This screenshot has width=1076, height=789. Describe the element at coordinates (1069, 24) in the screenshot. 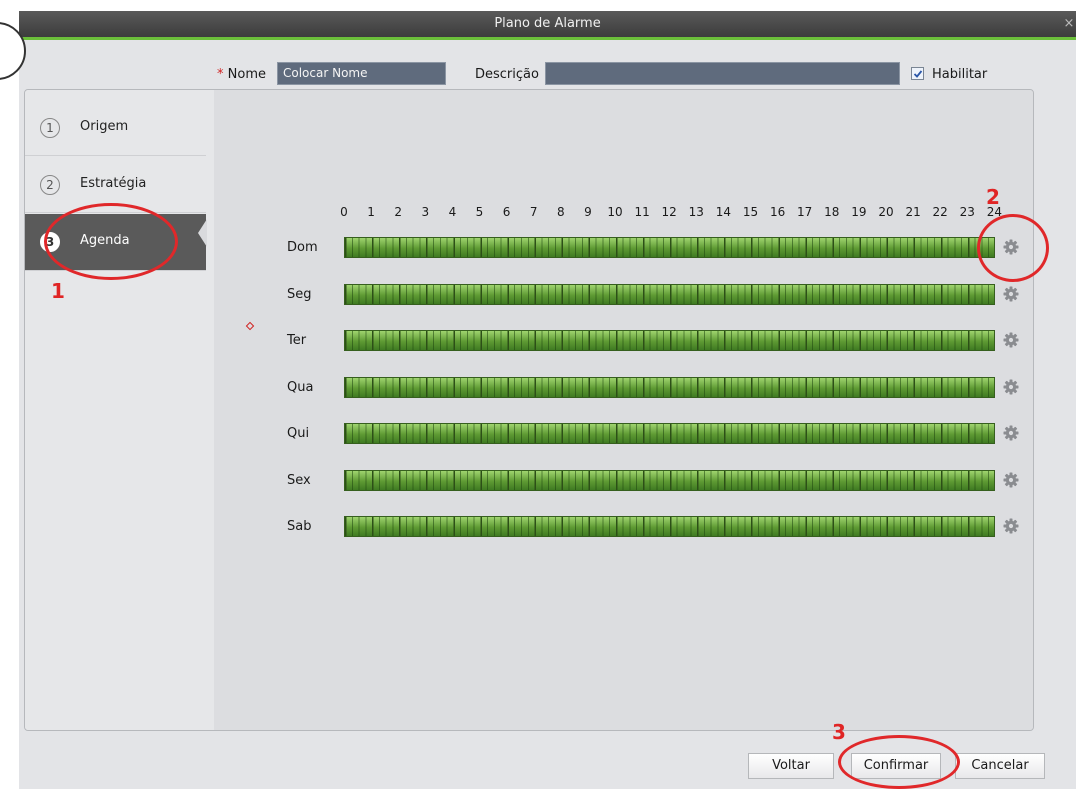

I see `close-icon: ×` at that location.